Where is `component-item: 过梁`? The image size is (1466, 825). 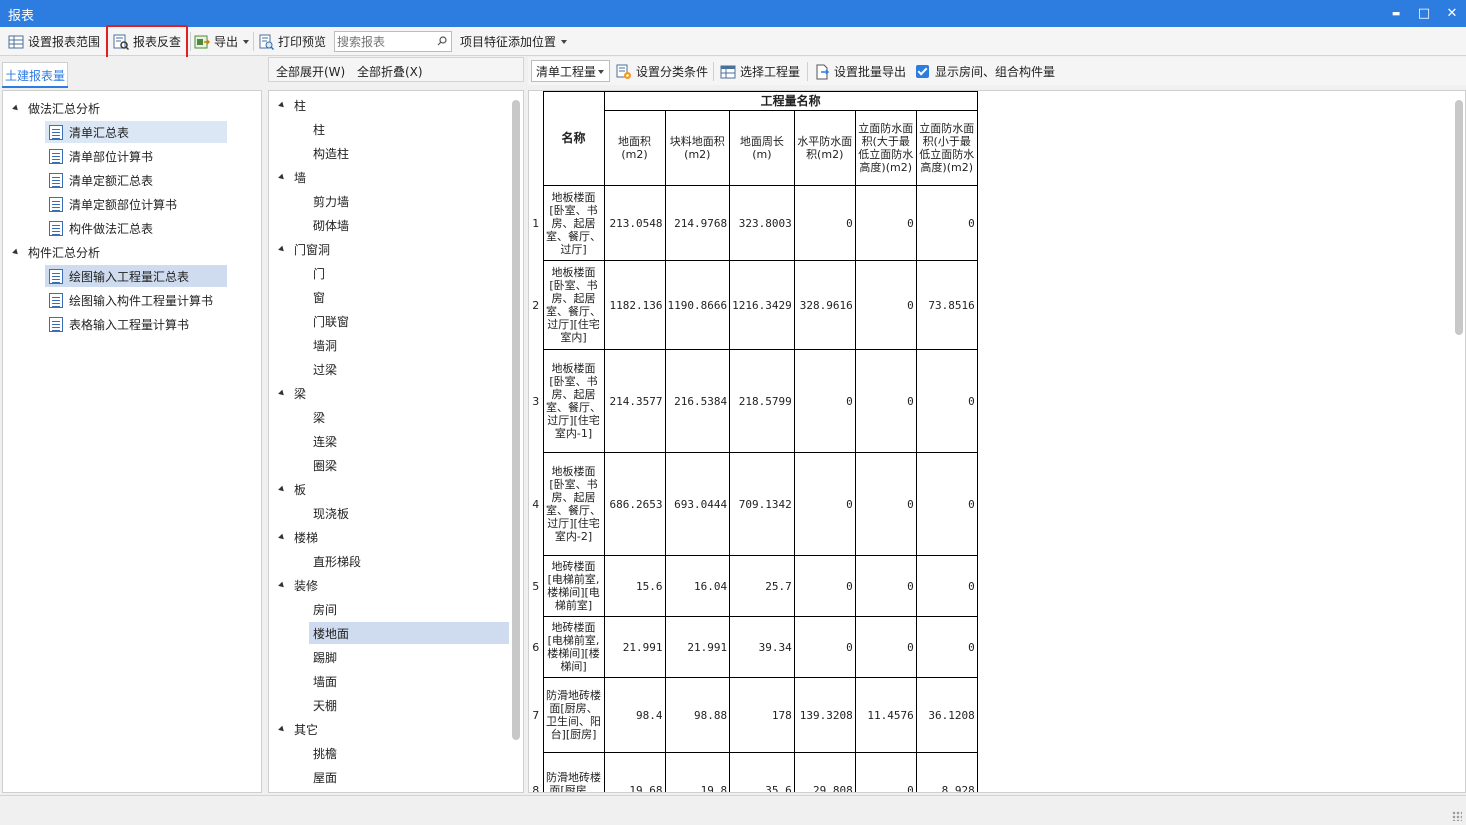 component-item: 过梁 is located at coordinates (325, 369).